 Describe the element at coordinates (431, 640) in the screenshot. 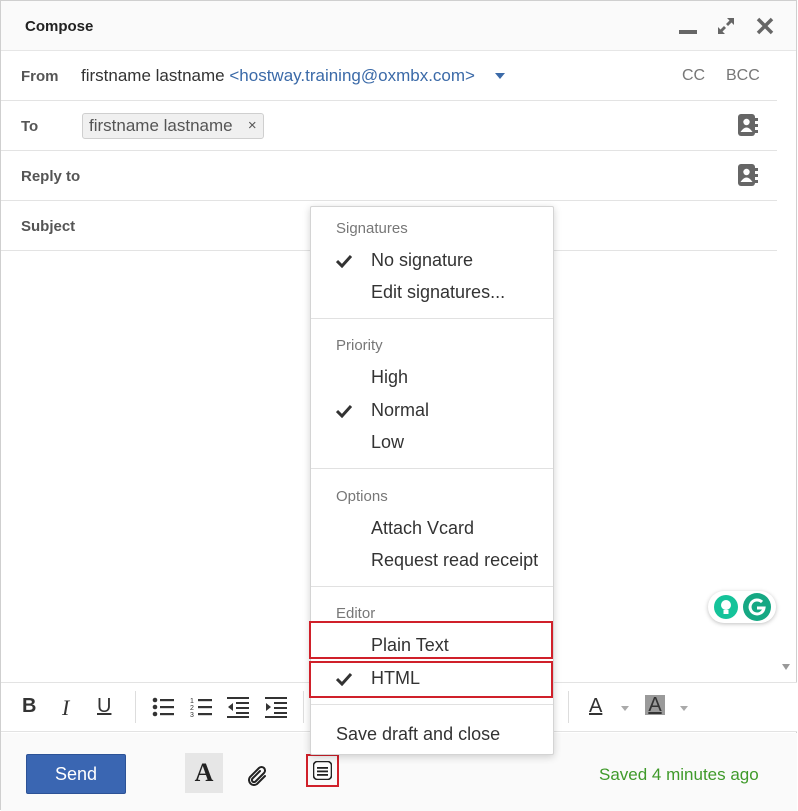

I see `plain-text-highlight-box` at that location.